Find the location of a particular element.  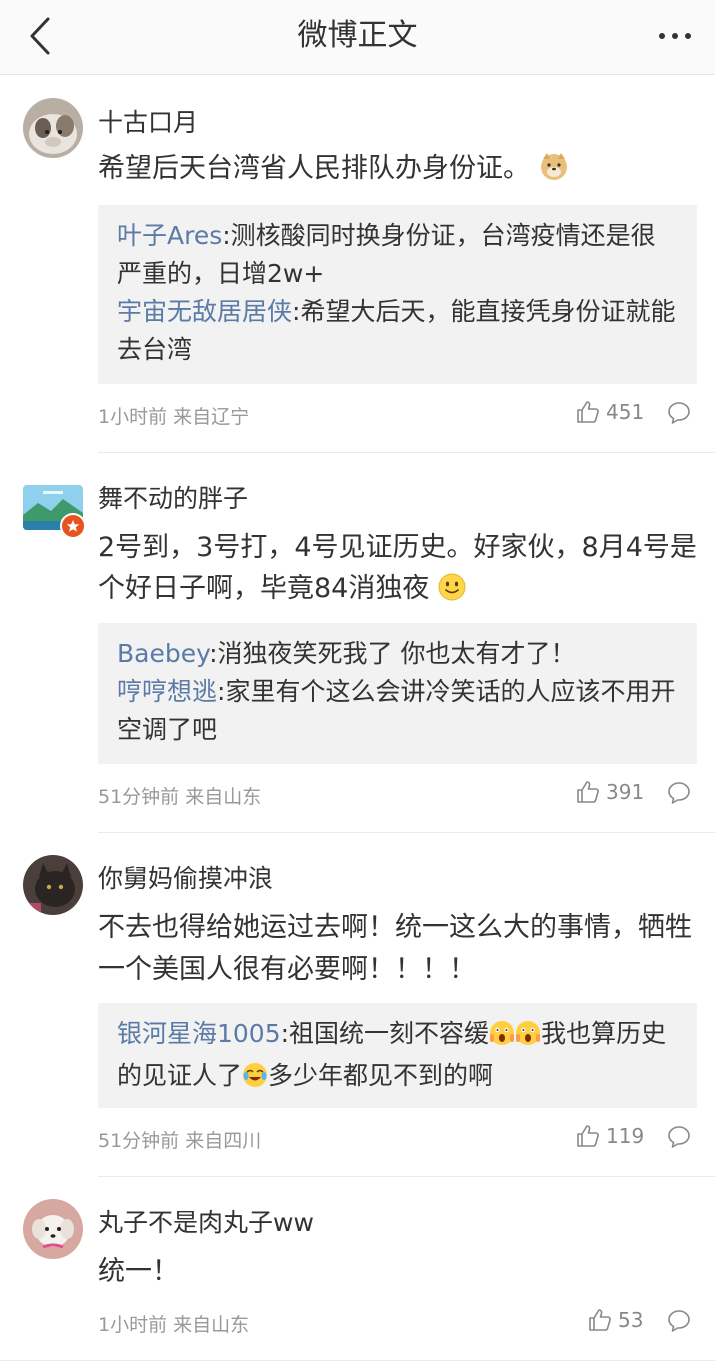

more-dots-icon is located at coordinates (675, 36).